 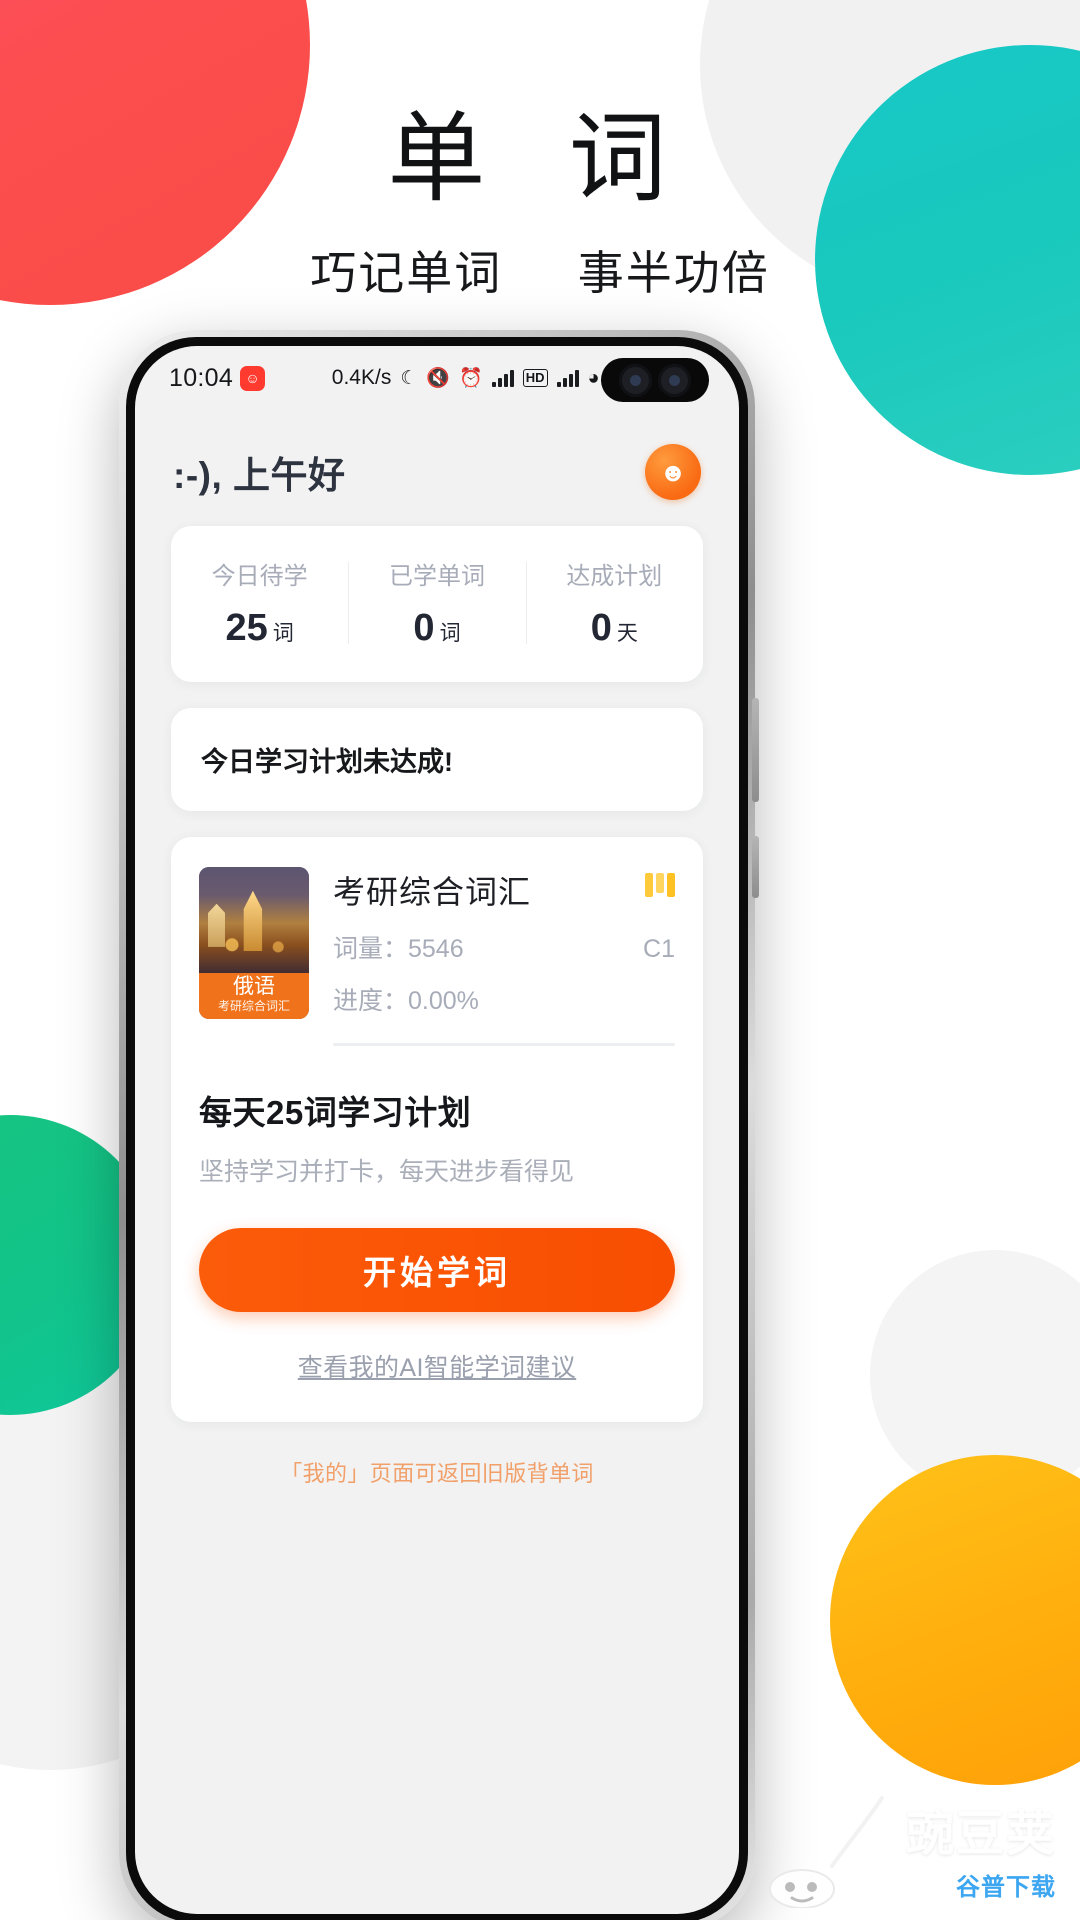 I want to click on wifi-icon: ◕, so click(x=593, y=377).